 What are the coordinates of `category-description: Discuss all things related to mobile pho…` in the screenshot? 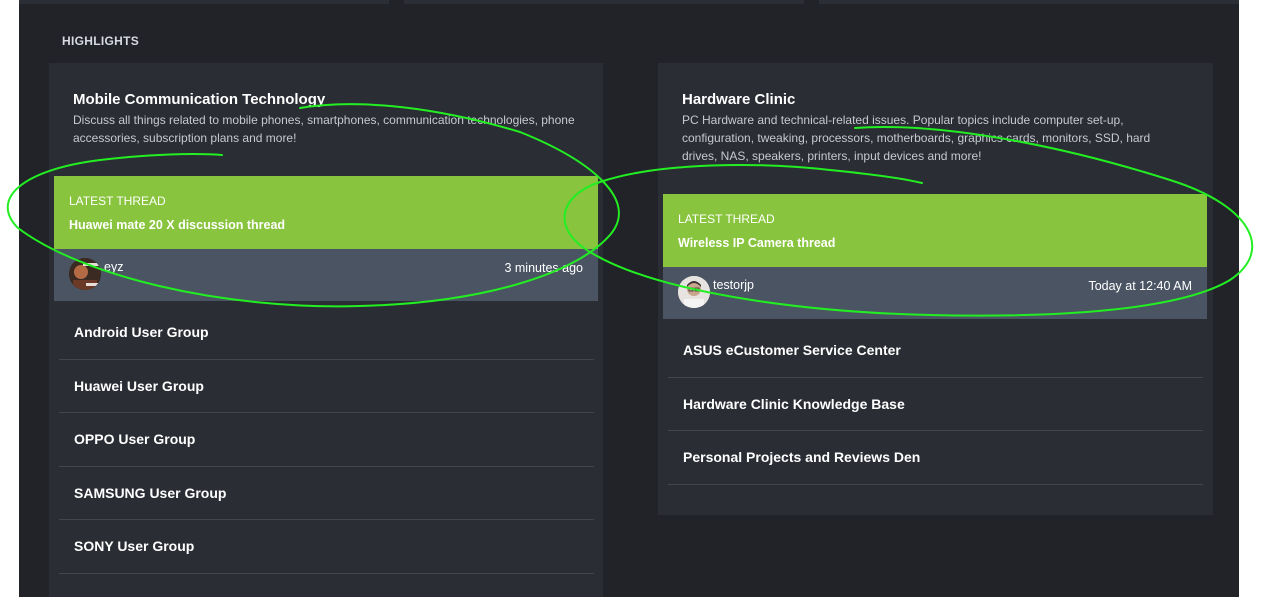 It's located at (324, 129).